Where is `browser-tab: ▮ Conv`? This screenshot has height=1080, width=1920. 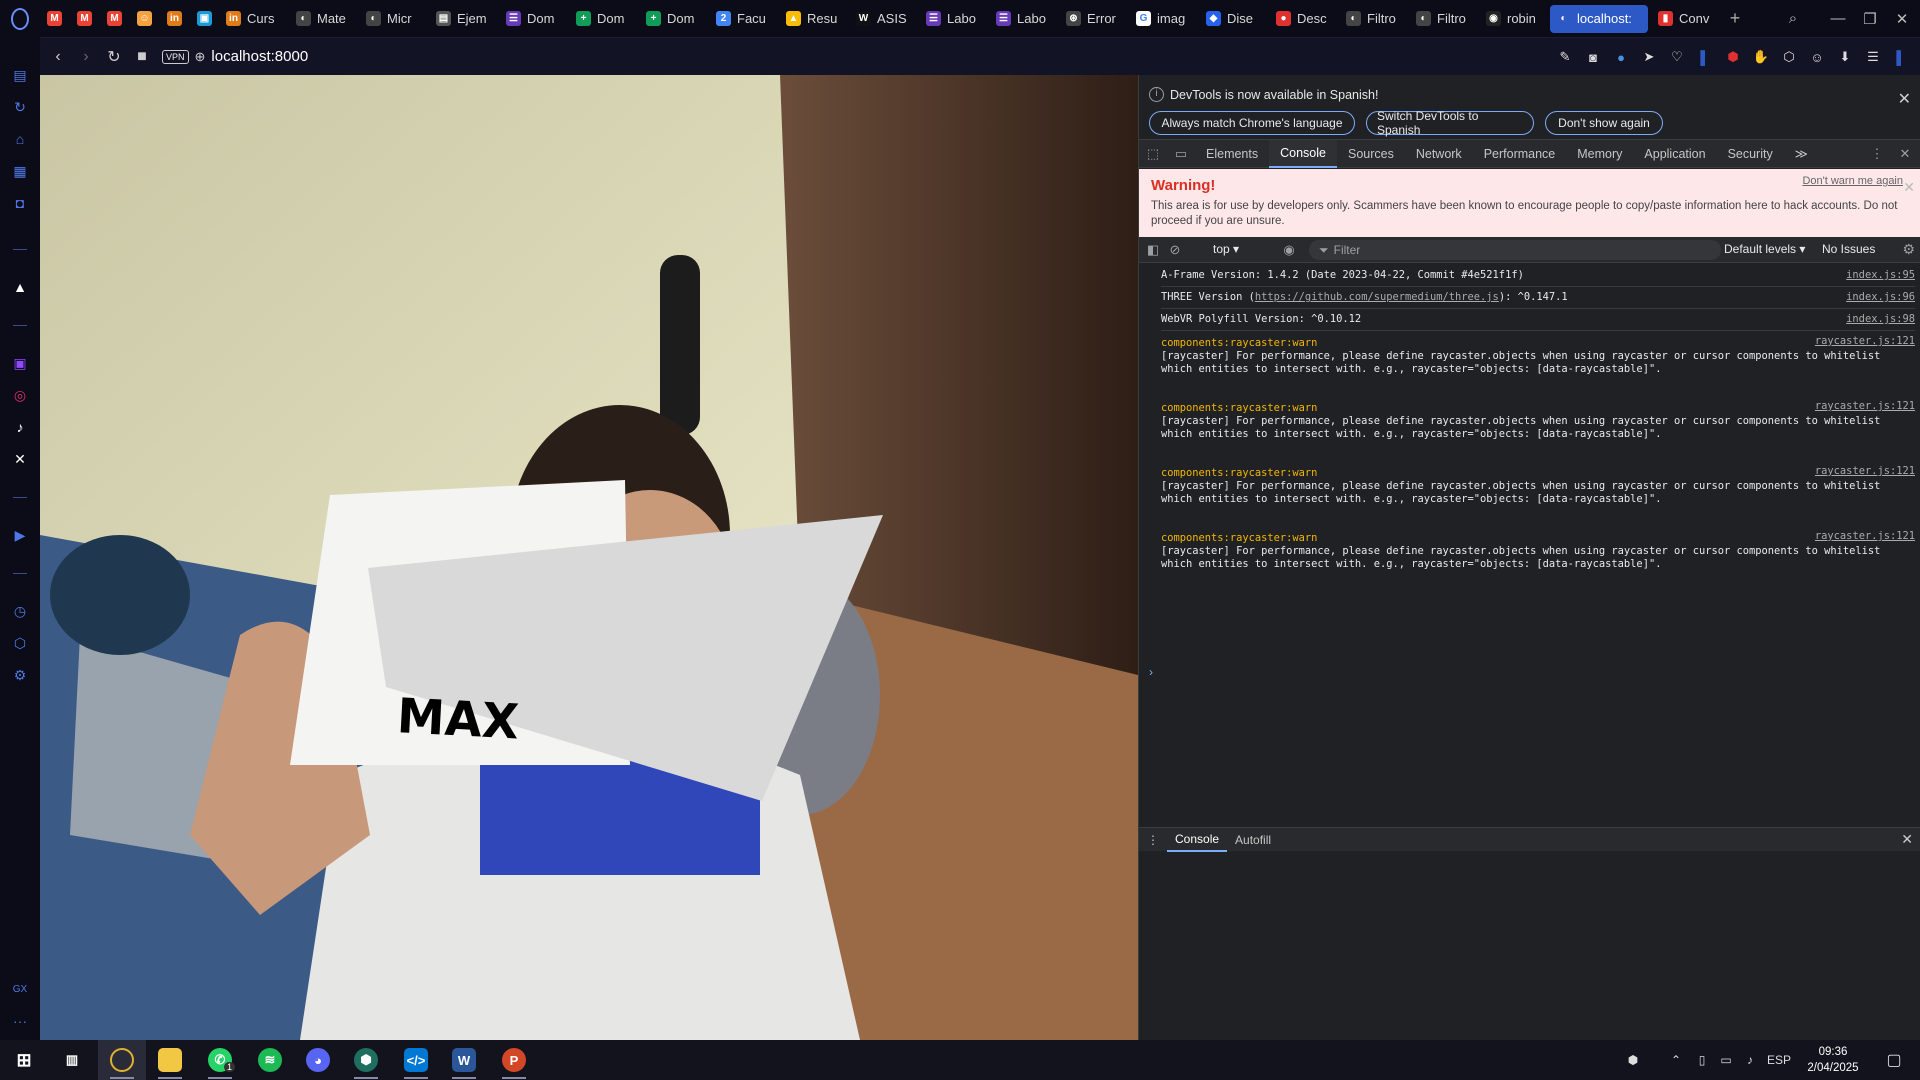 browser-tab: ▮ Conv is located at coordinates (1687, 19).